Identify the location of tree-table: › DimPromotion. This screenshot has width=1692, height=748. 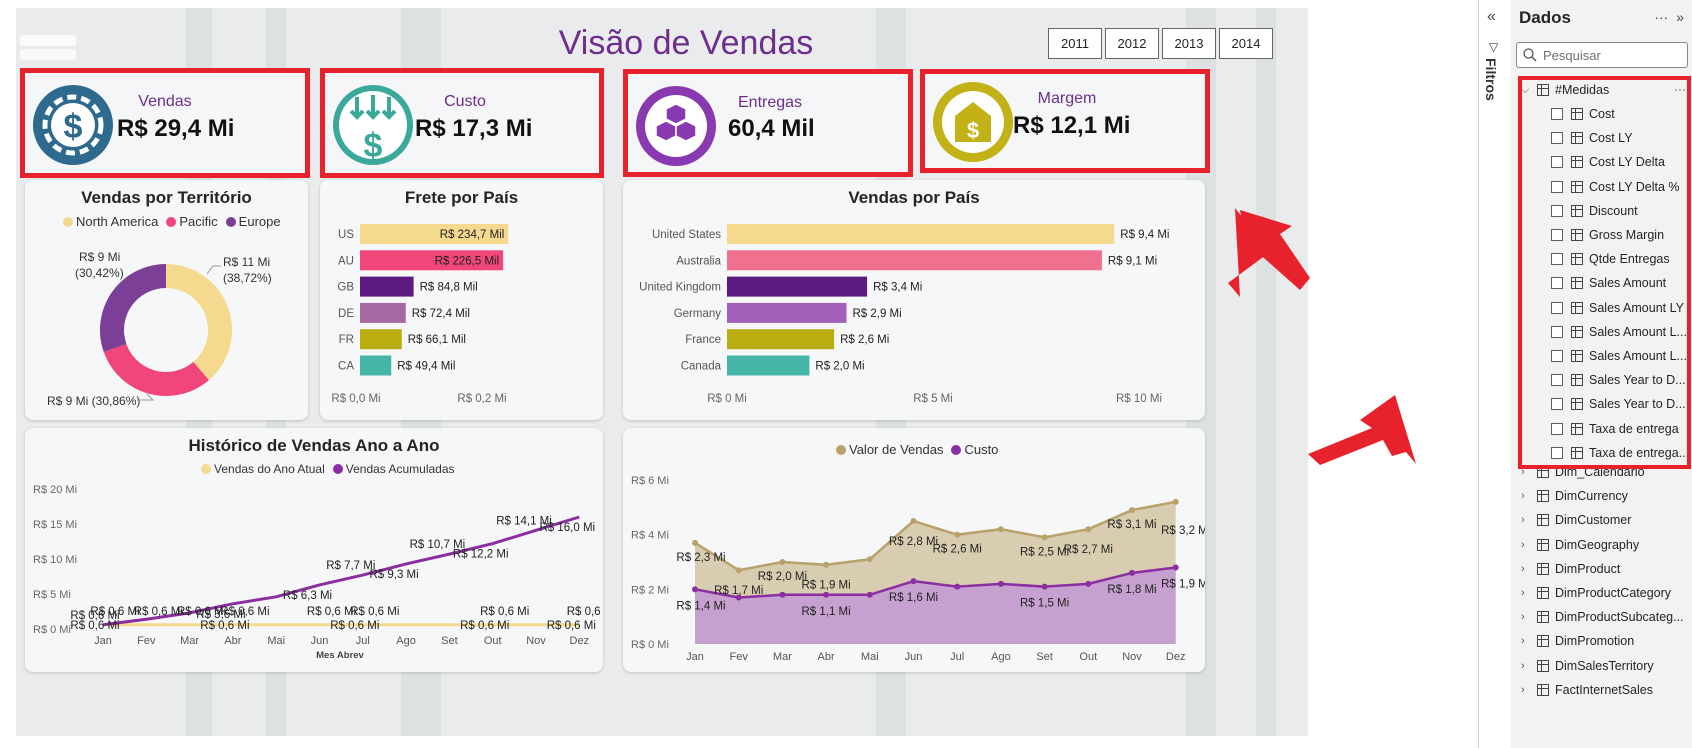
(1577, 641).